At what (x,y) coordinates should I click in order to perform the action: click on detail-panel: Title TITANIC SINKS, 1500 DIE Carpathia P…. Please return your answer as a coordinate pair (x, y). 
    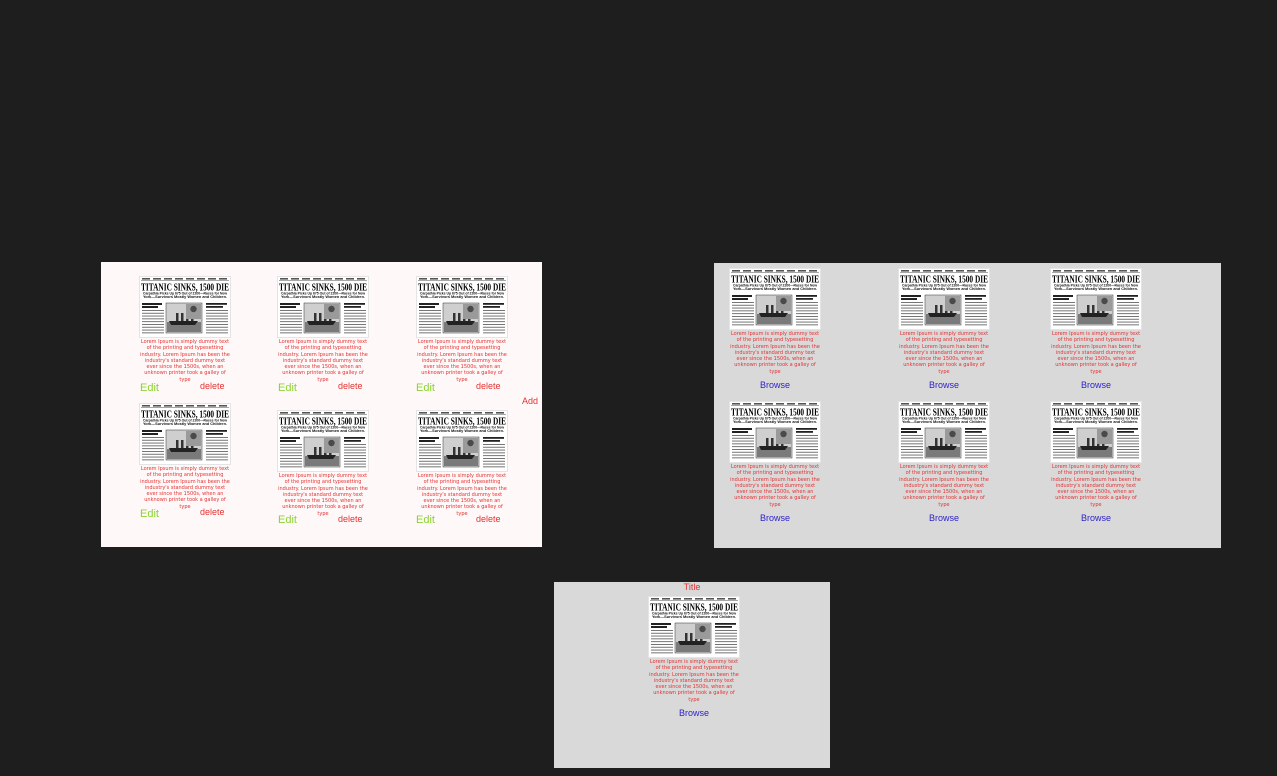
    Looking at the image, I should click on (692, 675).